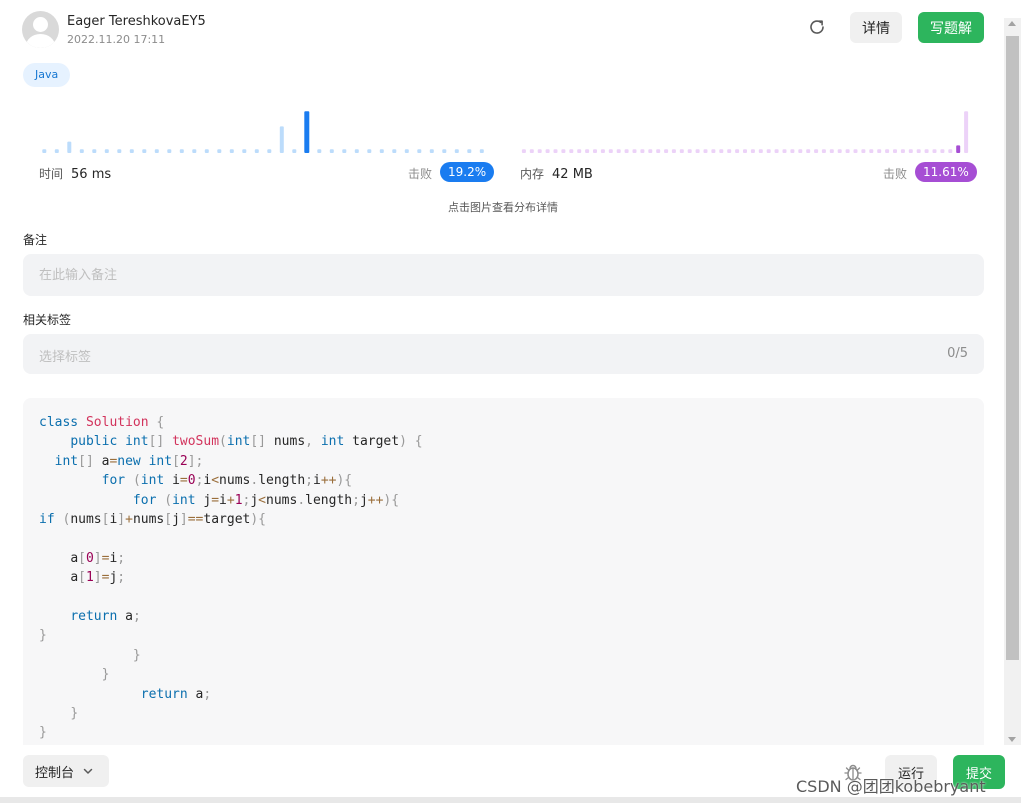  Describe the element at coordinates (817, 27) in the screenshot. I see `refresh-button` at that location.